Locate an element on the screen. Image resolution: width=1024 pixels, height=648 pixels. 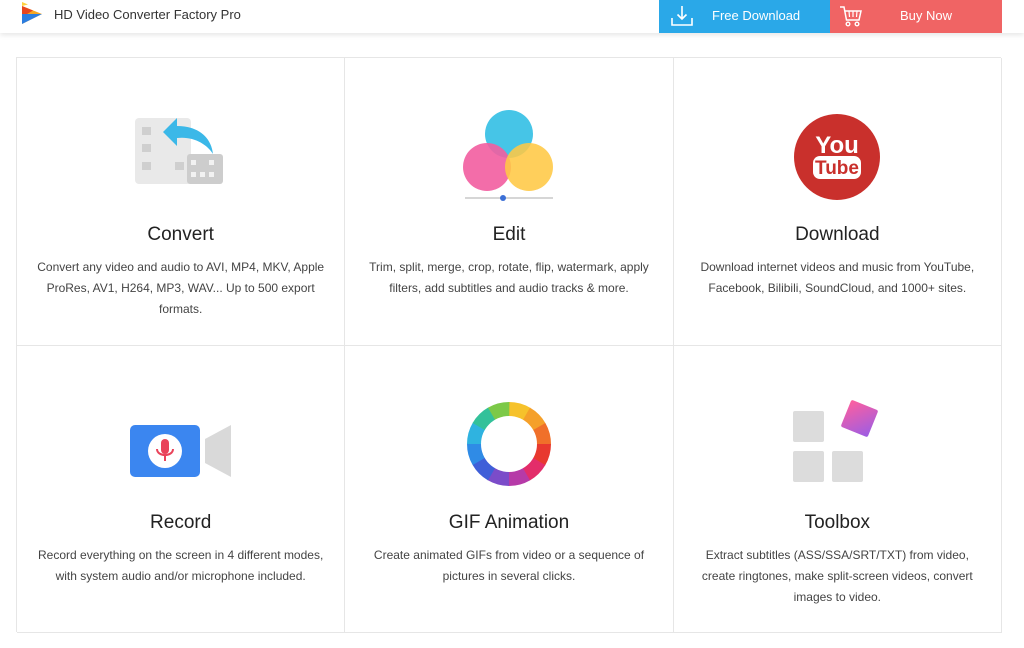
feature-title: Convert is located at coordinates (180, 234).